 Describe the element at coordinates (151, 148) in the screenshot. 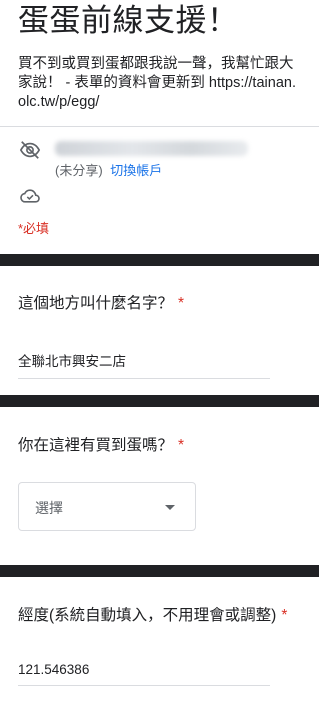

I see `account-email-blurred` at that location.